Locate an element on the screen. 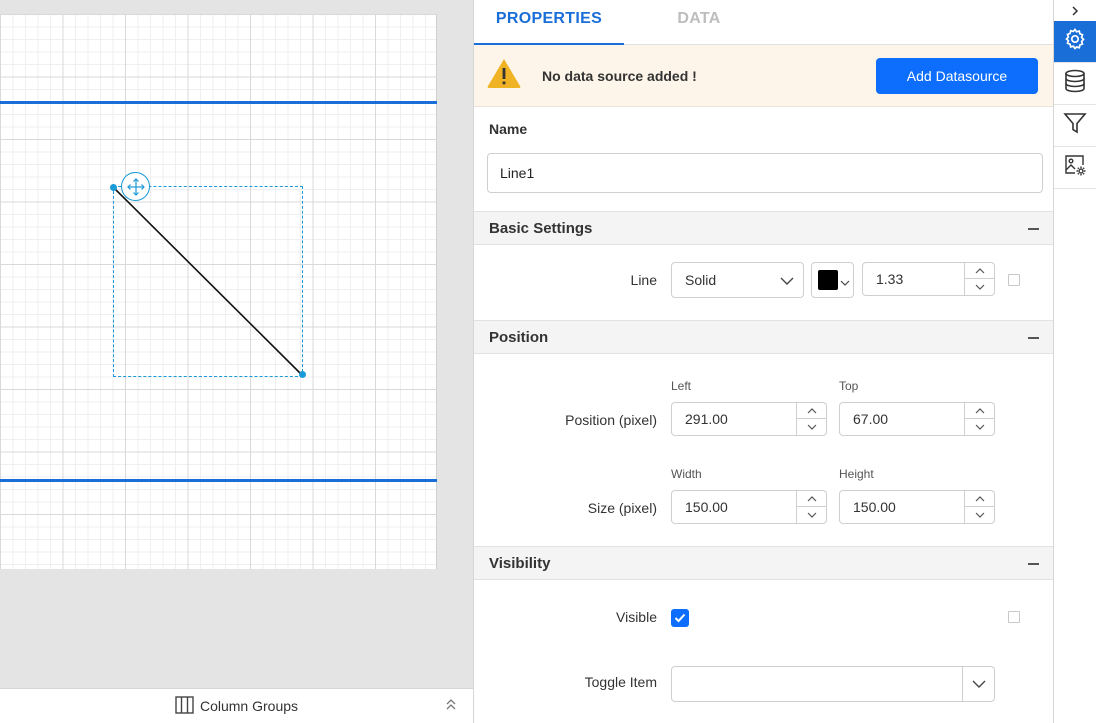 This screenshot has width=1096, height=723. top-spinner is located at coordinates (979, 419).